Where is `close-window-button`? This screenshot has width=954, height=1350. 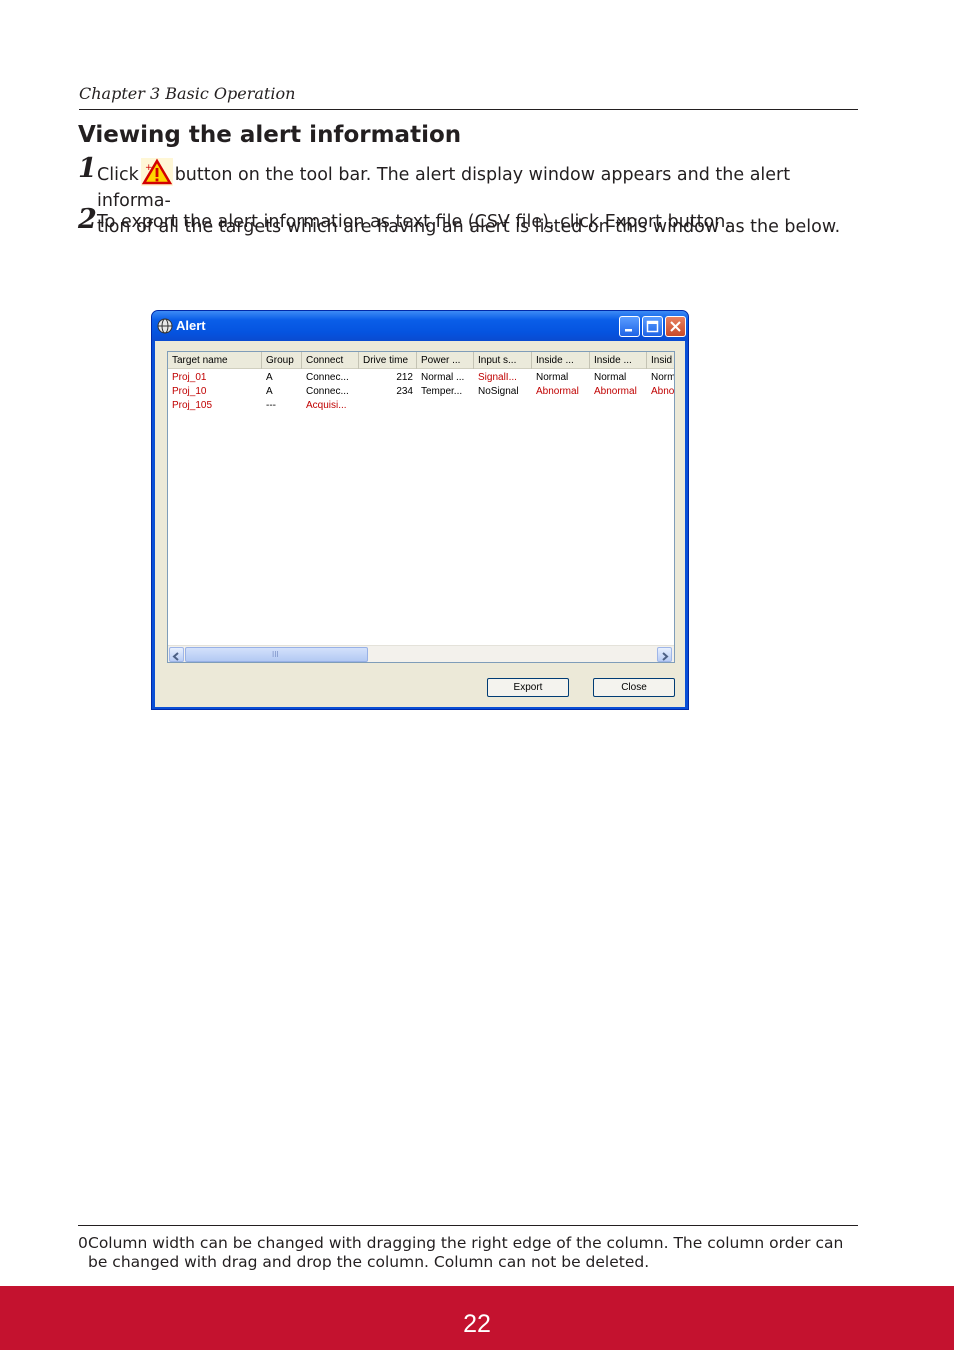 close-window-button is located at coordinates (675, 326).